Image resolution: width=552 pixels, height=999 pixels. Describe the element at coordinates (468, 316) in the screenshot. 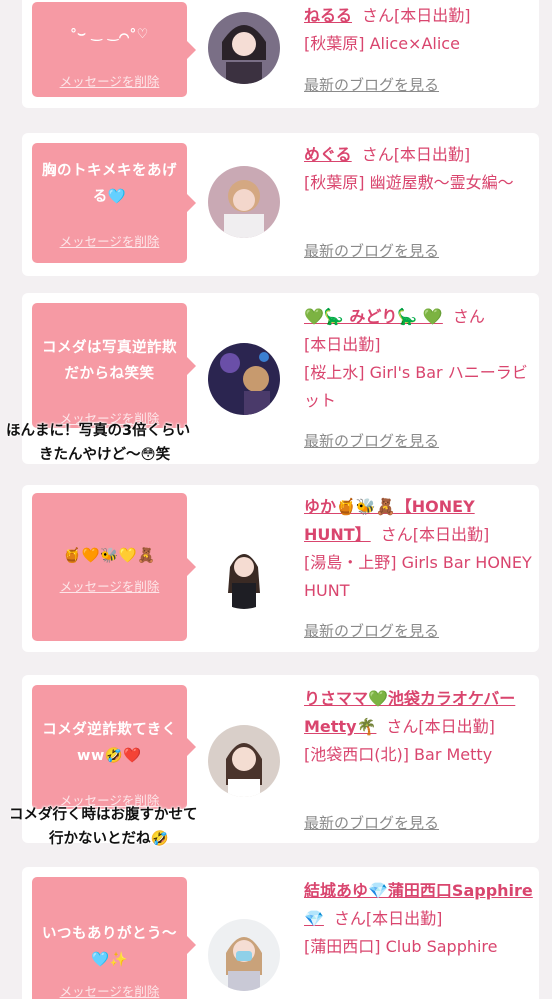

I see `status-text: さん` at that location.